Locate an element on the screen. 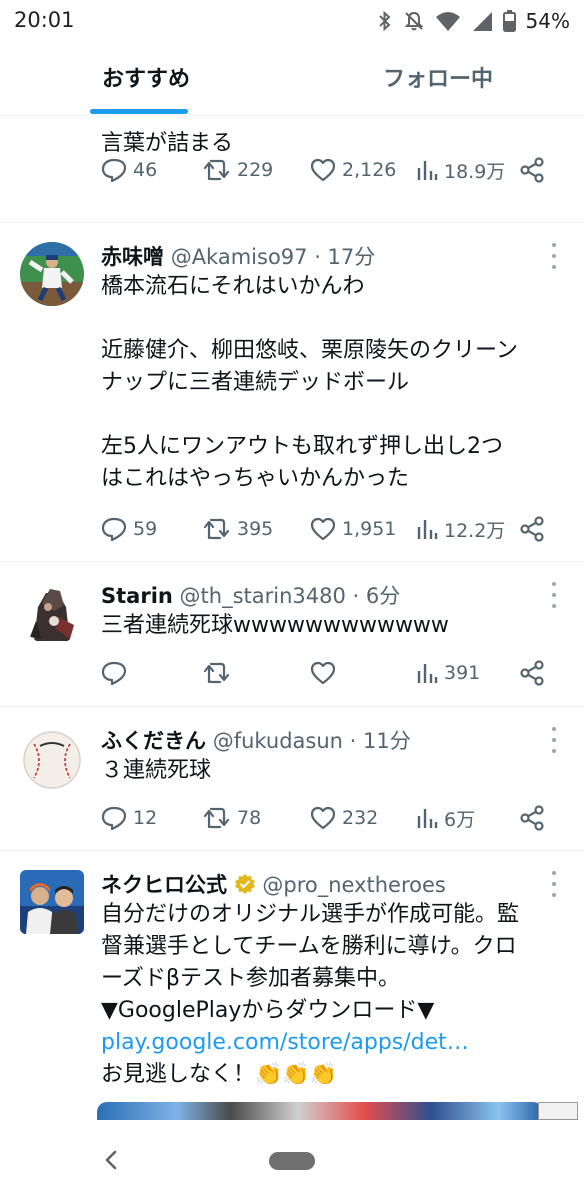  back-chevron-icon is located at coordinates (111, 1160).